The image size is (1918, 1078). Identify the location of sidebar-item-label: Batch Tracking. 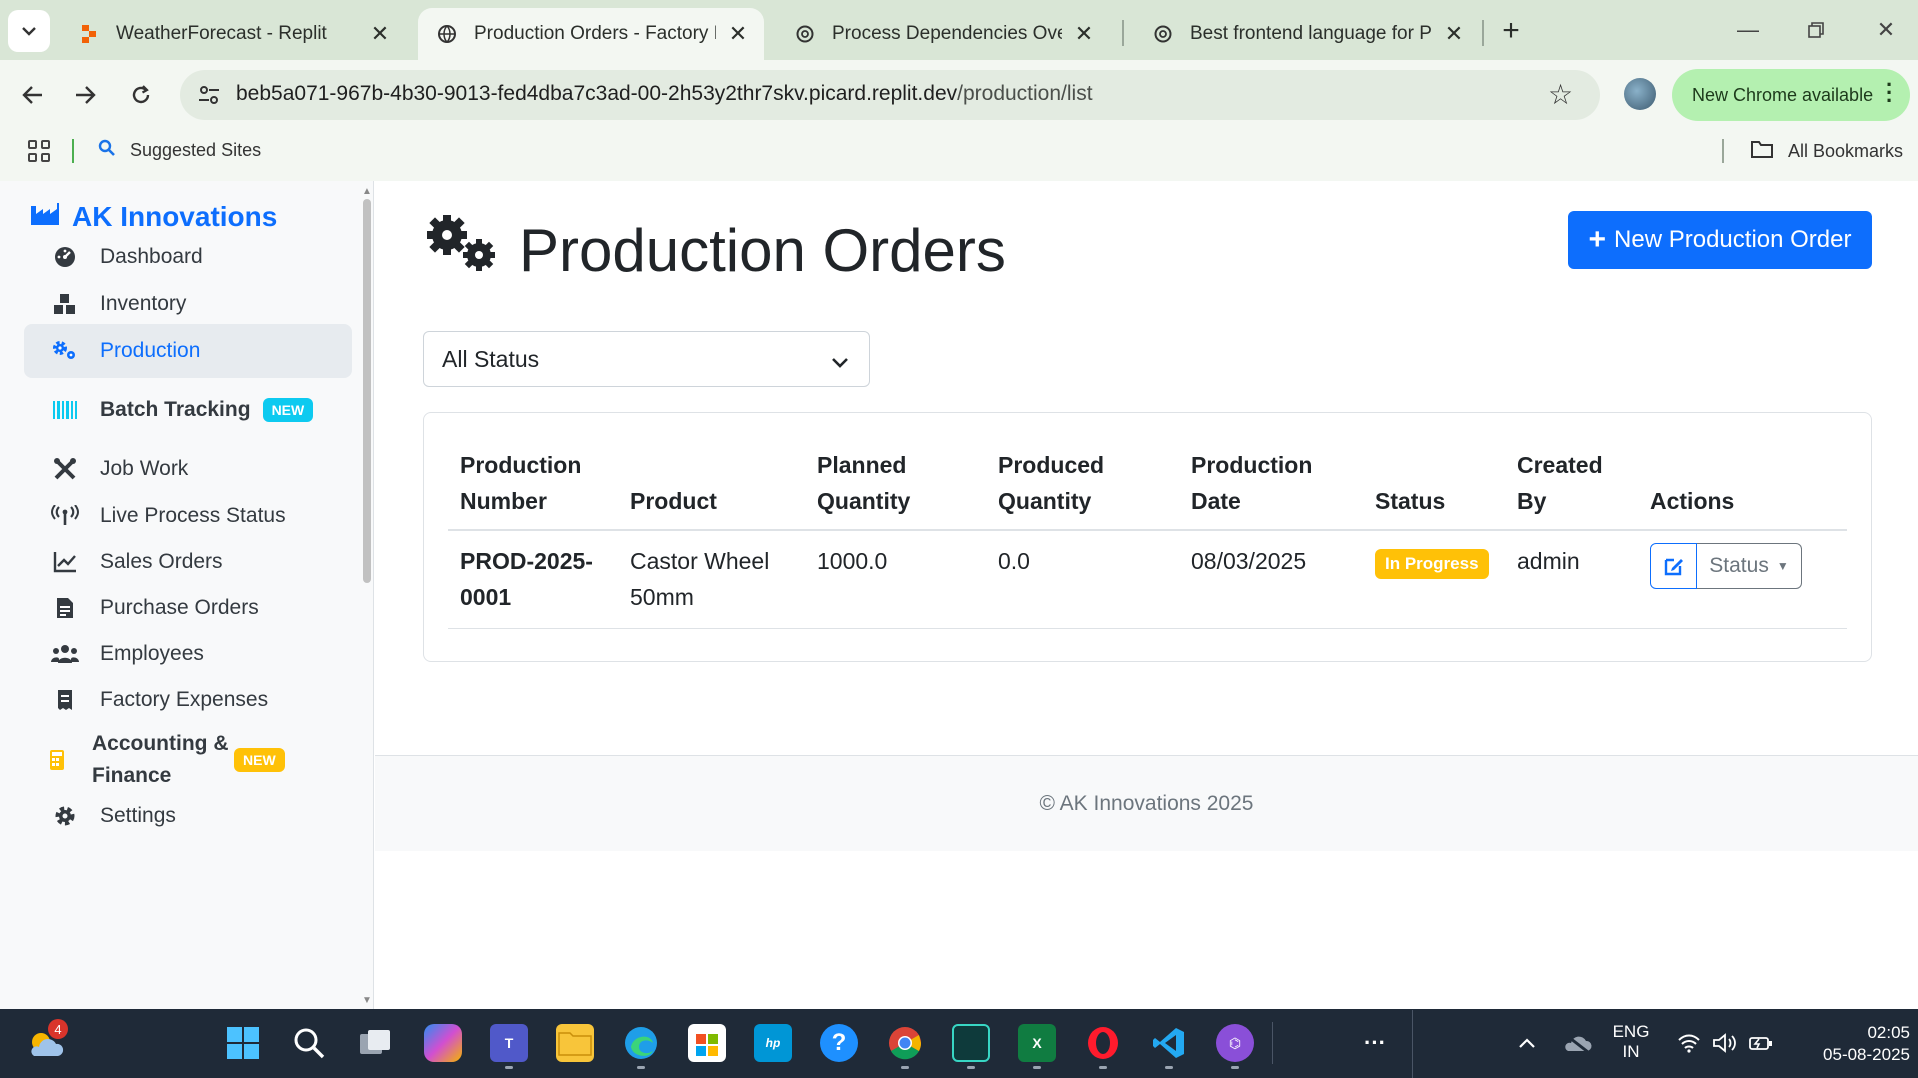
(175, 409).